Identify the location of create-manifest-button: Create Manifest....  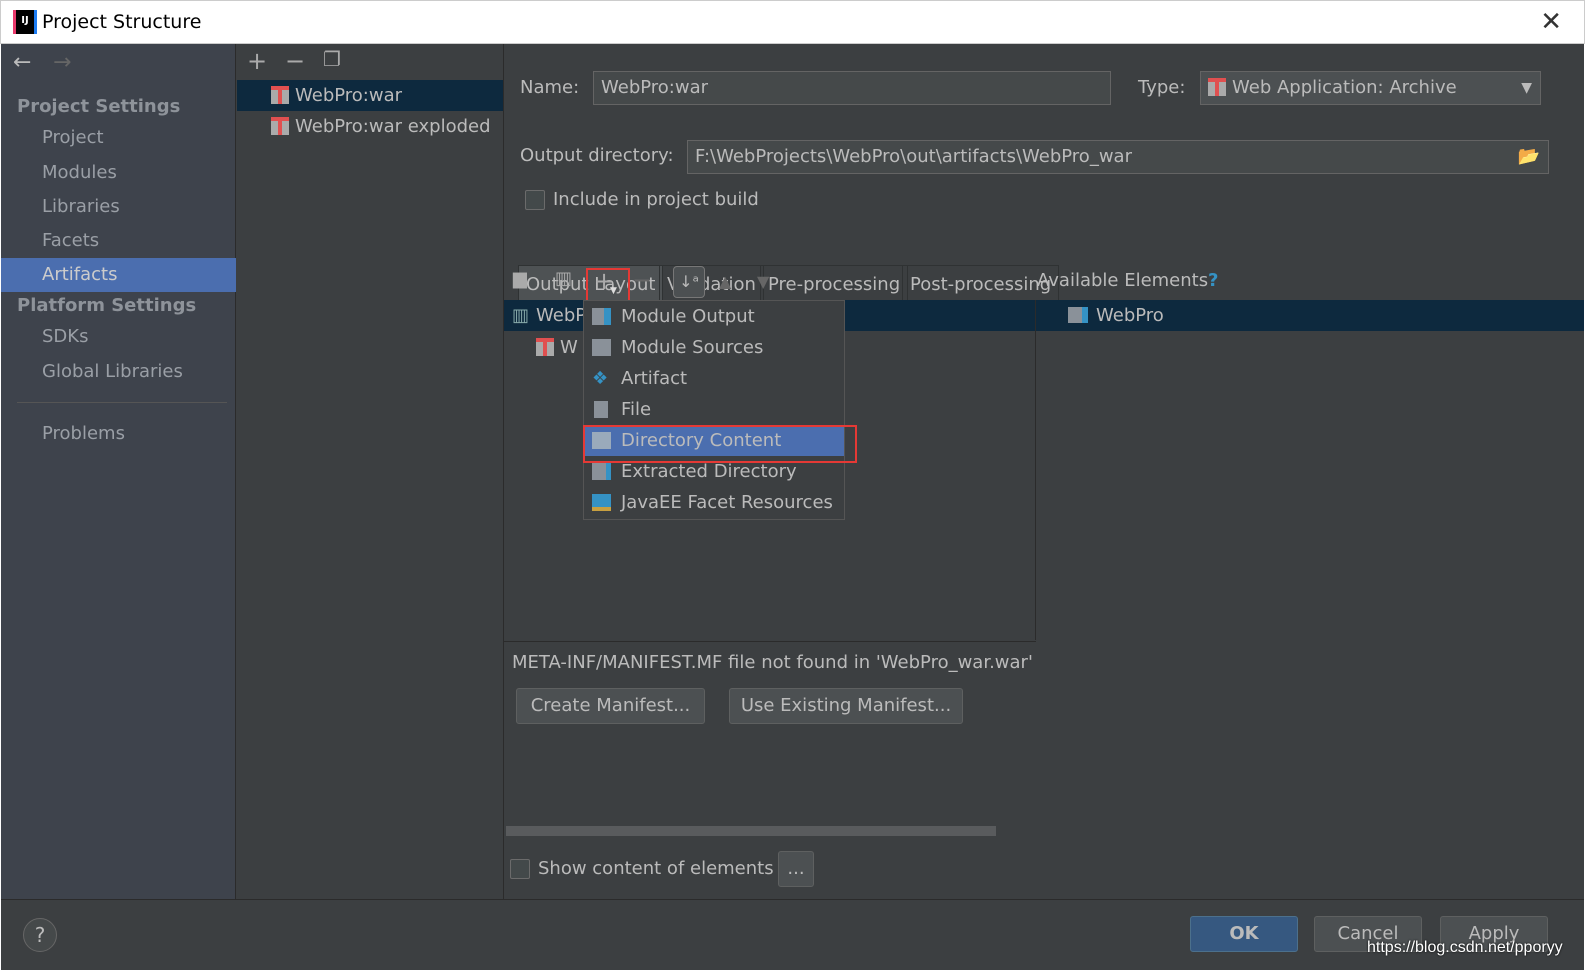
(610, 706).